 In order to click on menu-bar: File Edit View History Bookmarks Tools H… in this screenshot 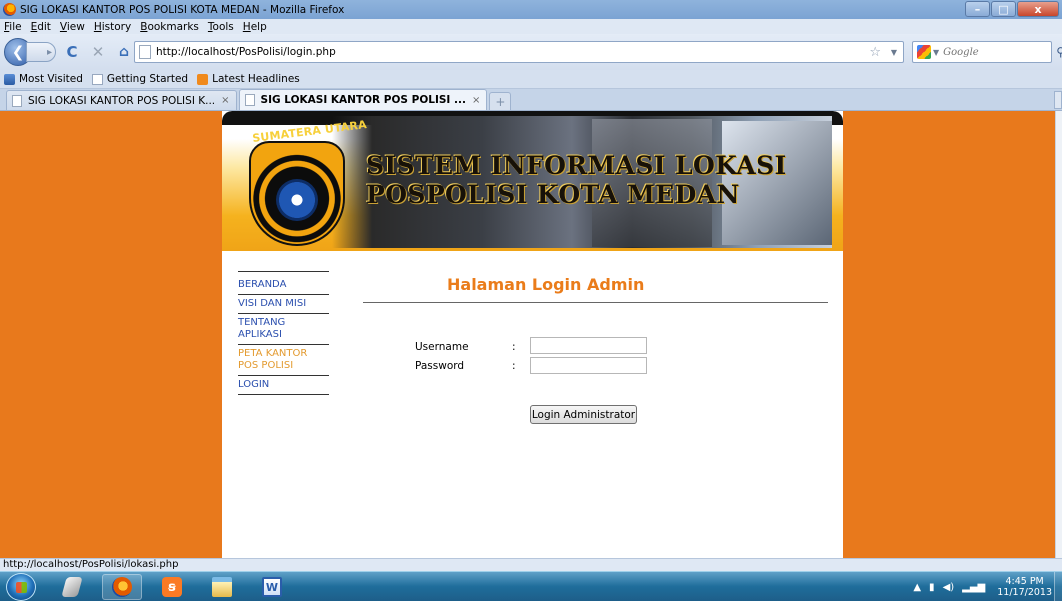, I will do `click(531, 26)`.